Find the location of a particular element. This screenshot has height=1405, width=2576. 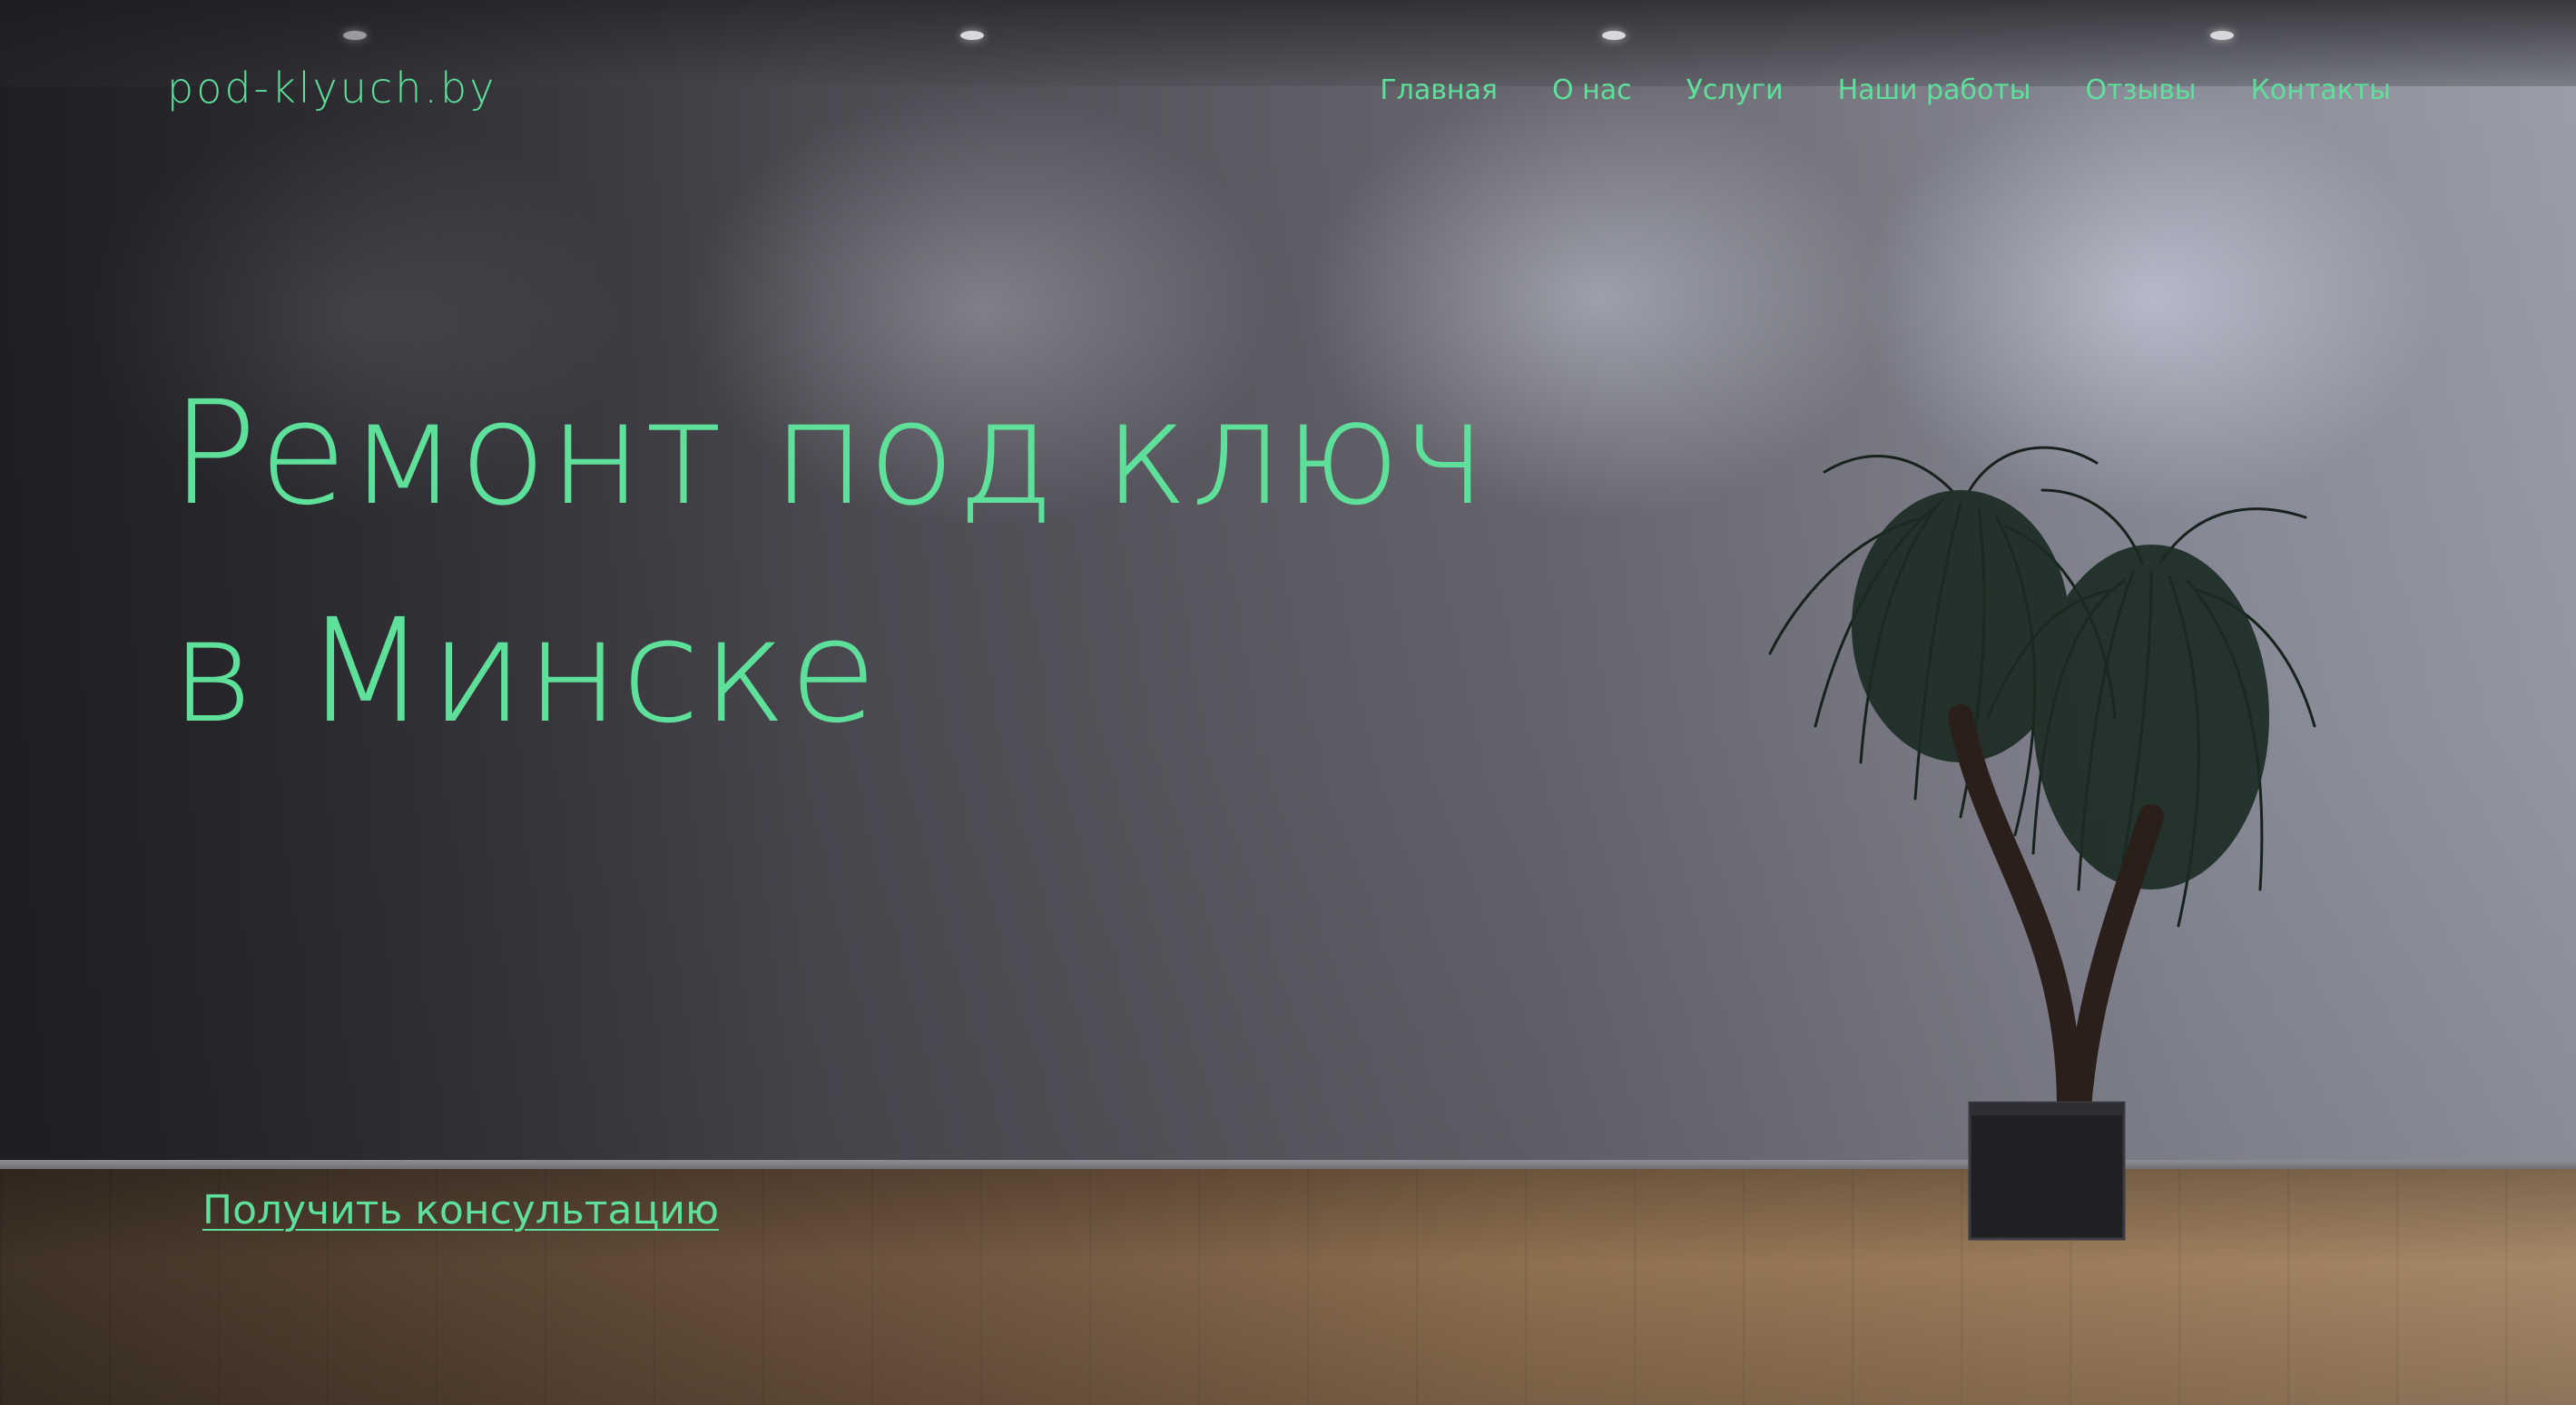

nav-link-about: О нас is located at coordinates (1592, 90).